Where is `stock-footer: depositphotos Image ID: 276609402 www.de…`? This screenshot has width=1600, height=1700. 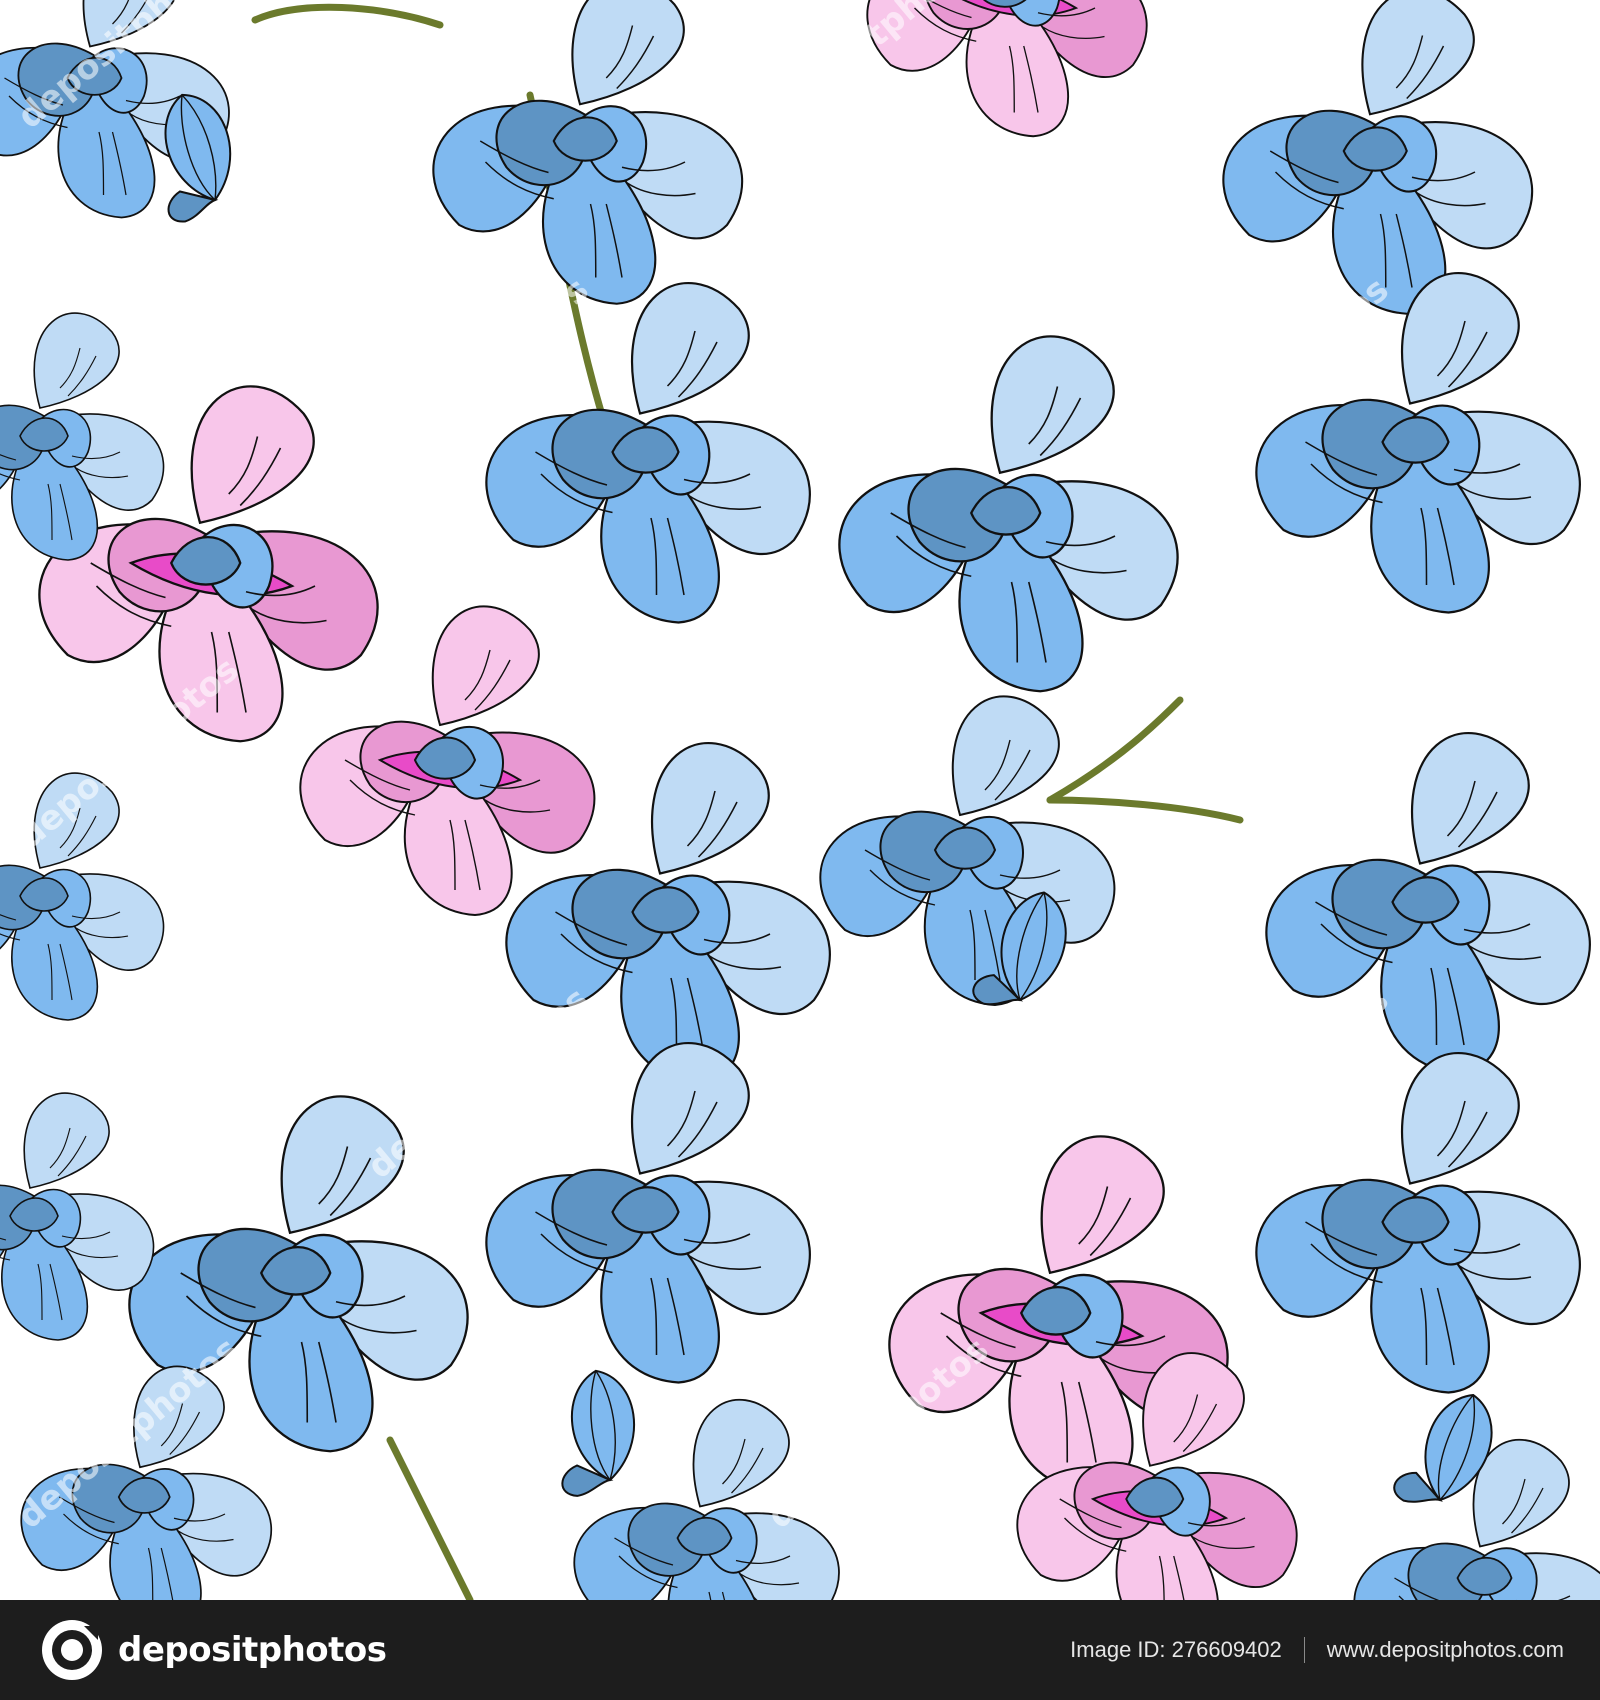
stock-footer: depositphotos Image ID: 276609402 www.de… is located at coordinates (800, 1650).